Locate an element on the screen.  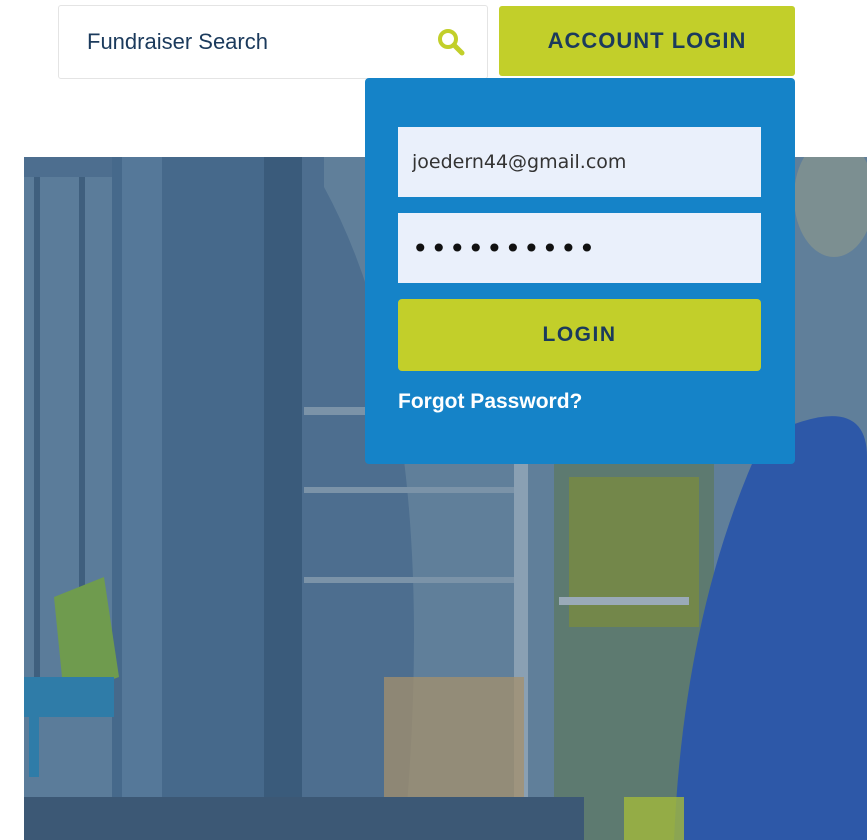
password-field is located at coordinates (579, 248).